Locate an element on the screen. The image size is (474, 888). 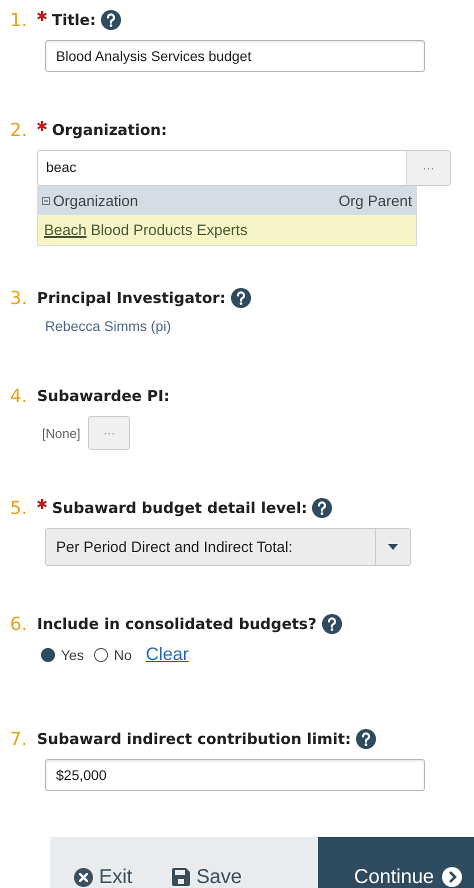
question-number: 2. is located at coordinates (19, 130).